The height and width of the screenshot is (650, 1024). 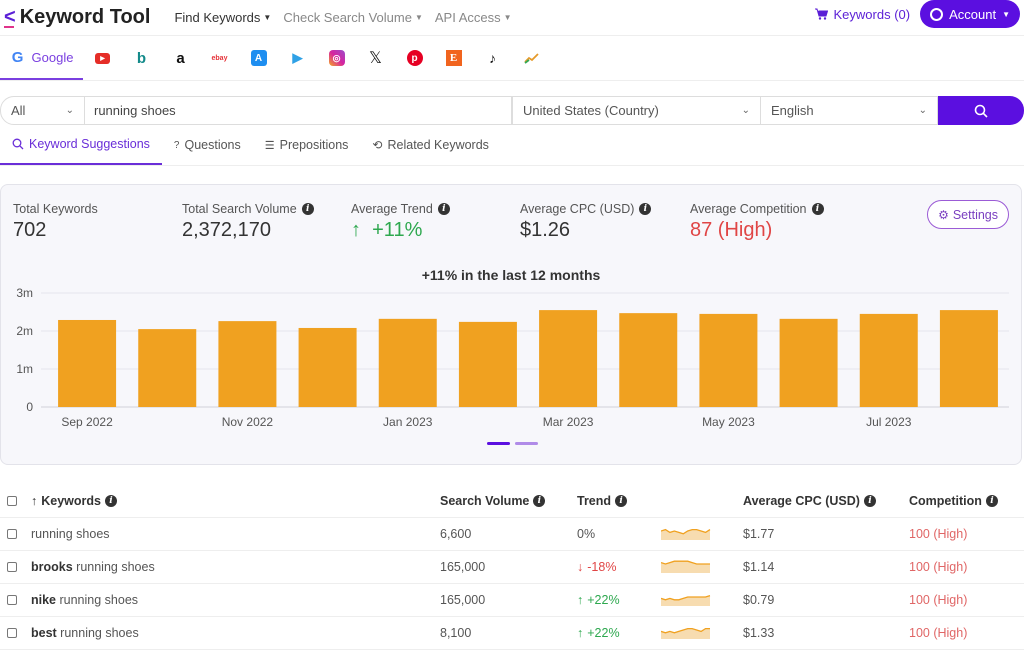 I want to click on tab-google: G Google, so click(x=41, y=58).